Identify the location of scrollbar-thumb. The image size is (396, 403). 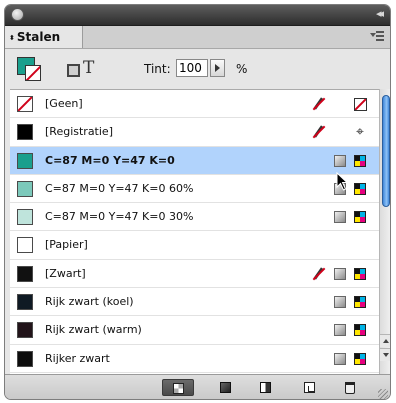
(386, 151).